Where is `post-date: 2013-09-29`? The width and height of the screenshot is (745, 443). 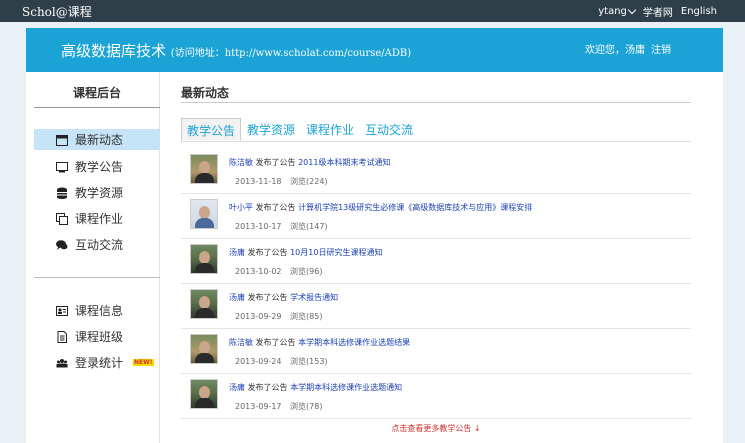 post-date: 2013-09-29 is located at coordinates (258, 316).